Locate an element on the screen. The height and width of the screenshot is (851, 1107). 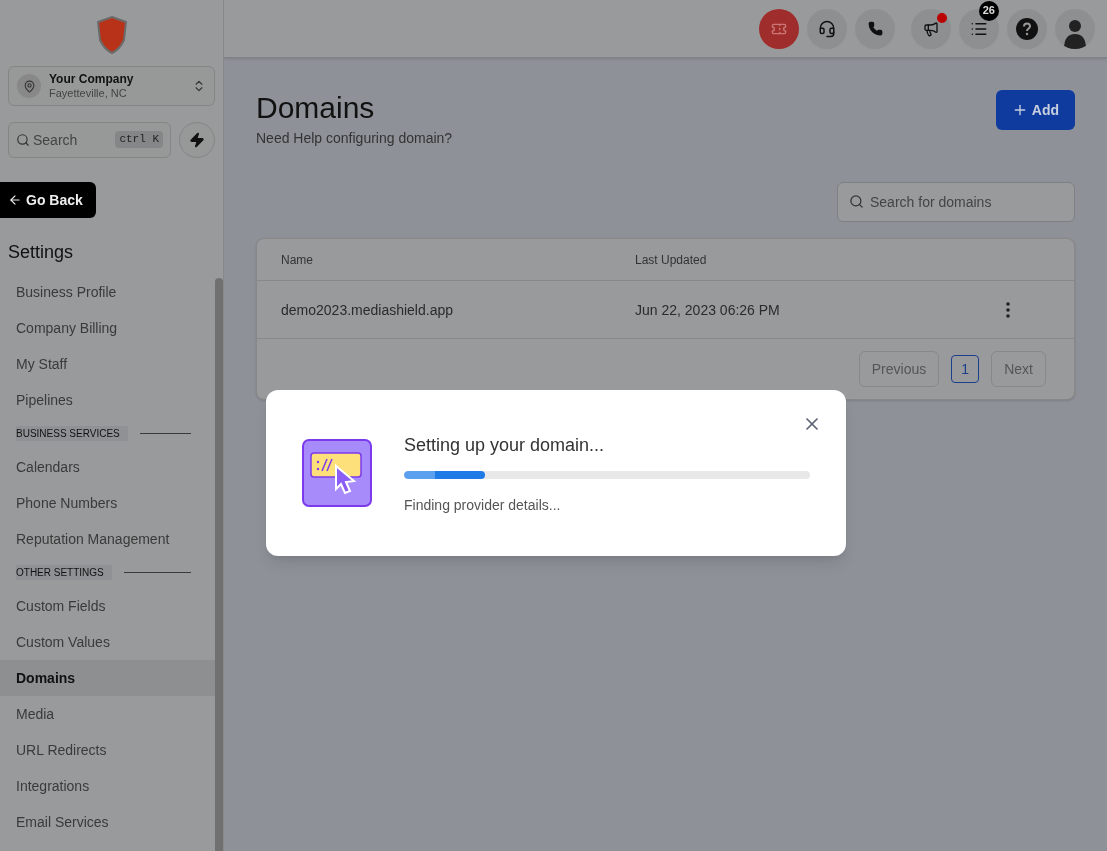
help-icon is located at coordinates (1027, 28).